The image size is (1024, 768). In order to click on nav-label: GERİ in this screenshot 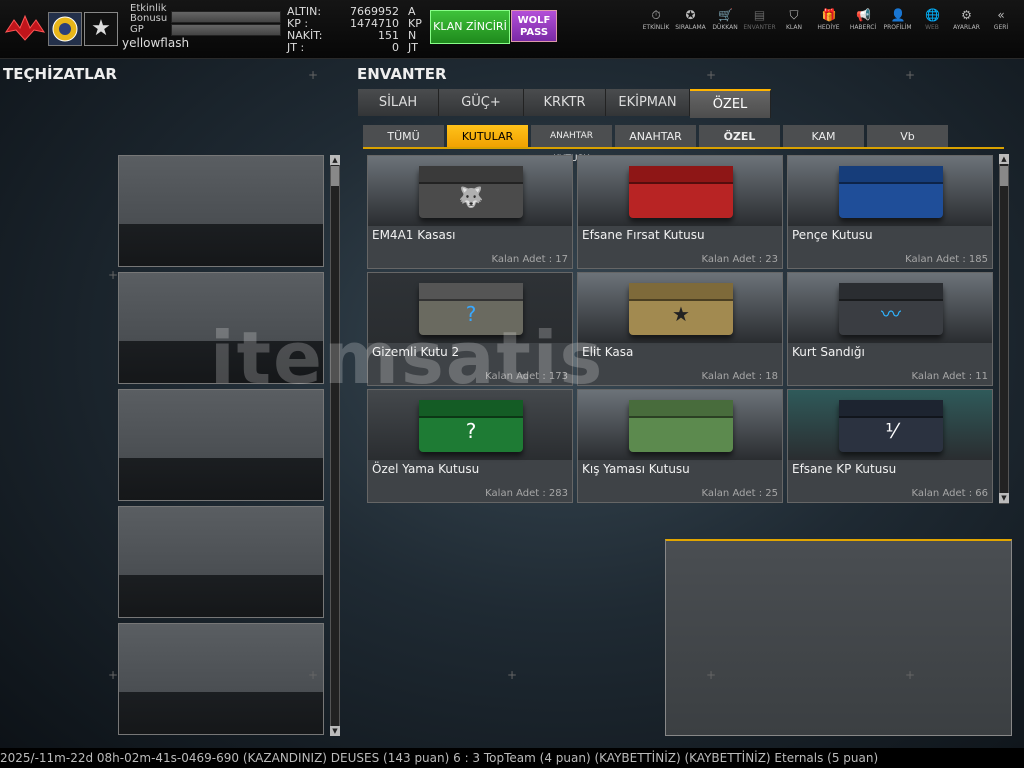, I will do `click(1001, 27)`.